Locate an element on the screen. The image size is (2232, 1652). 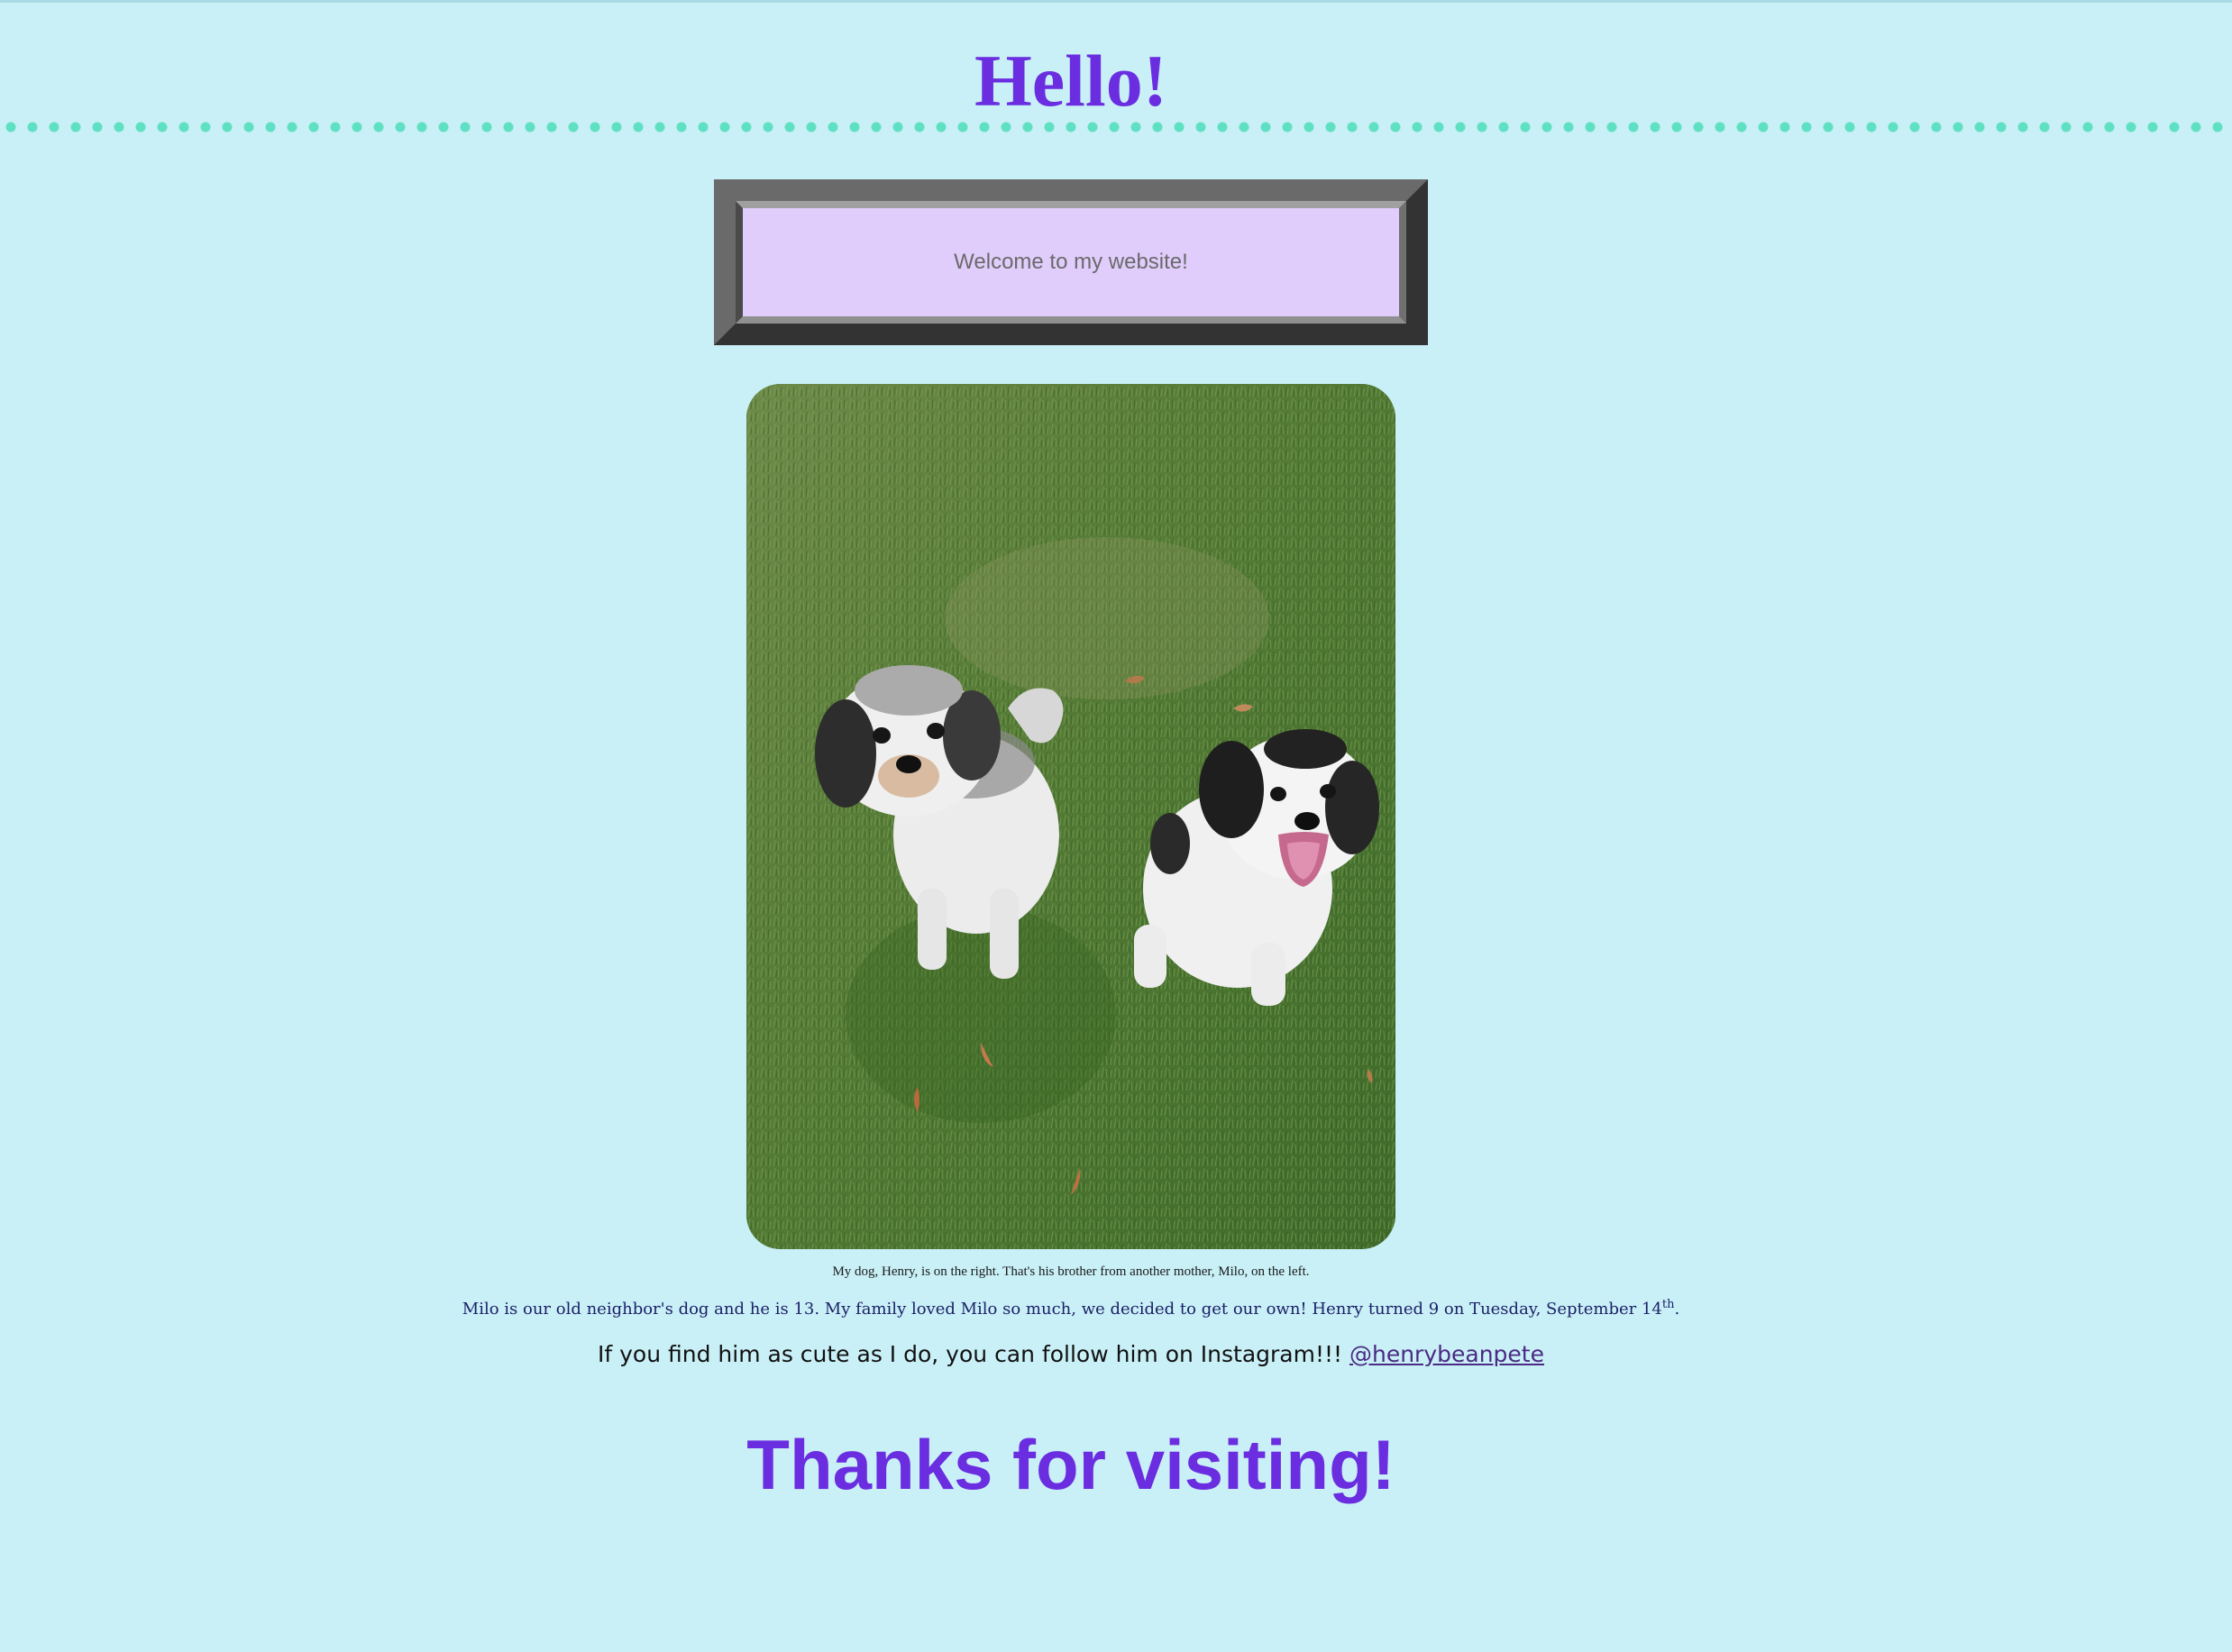
welcome-text: Welcome to my website! is located at coordinates (1071, 262).